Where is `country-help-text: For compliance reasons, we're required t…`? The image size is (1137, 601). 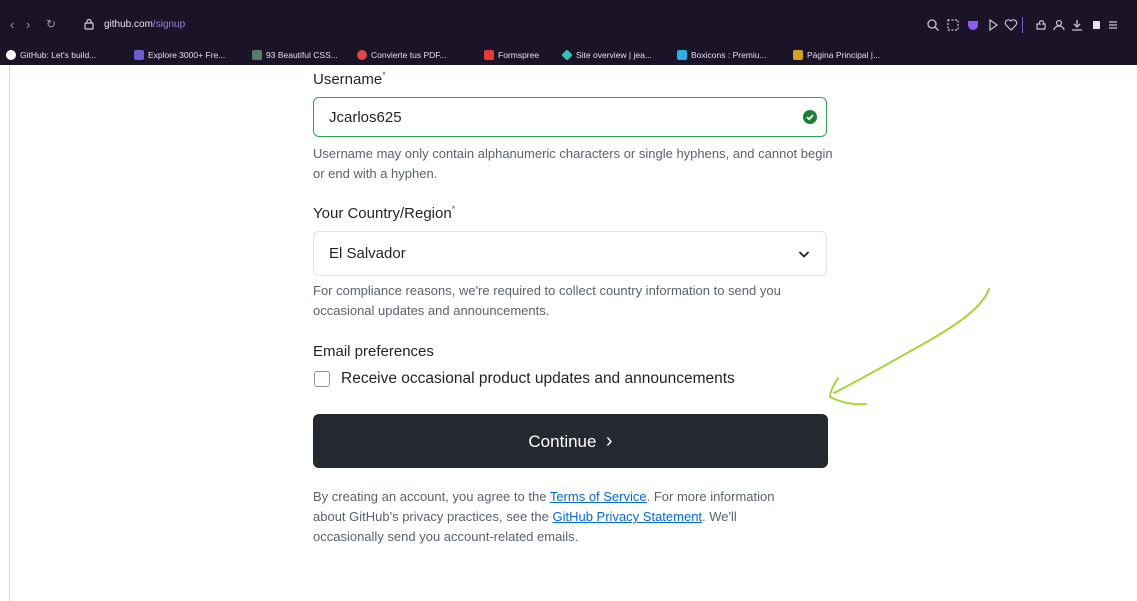
country-help-text: For compliance reasons, we're required t… is located at coordinates (547, 300).